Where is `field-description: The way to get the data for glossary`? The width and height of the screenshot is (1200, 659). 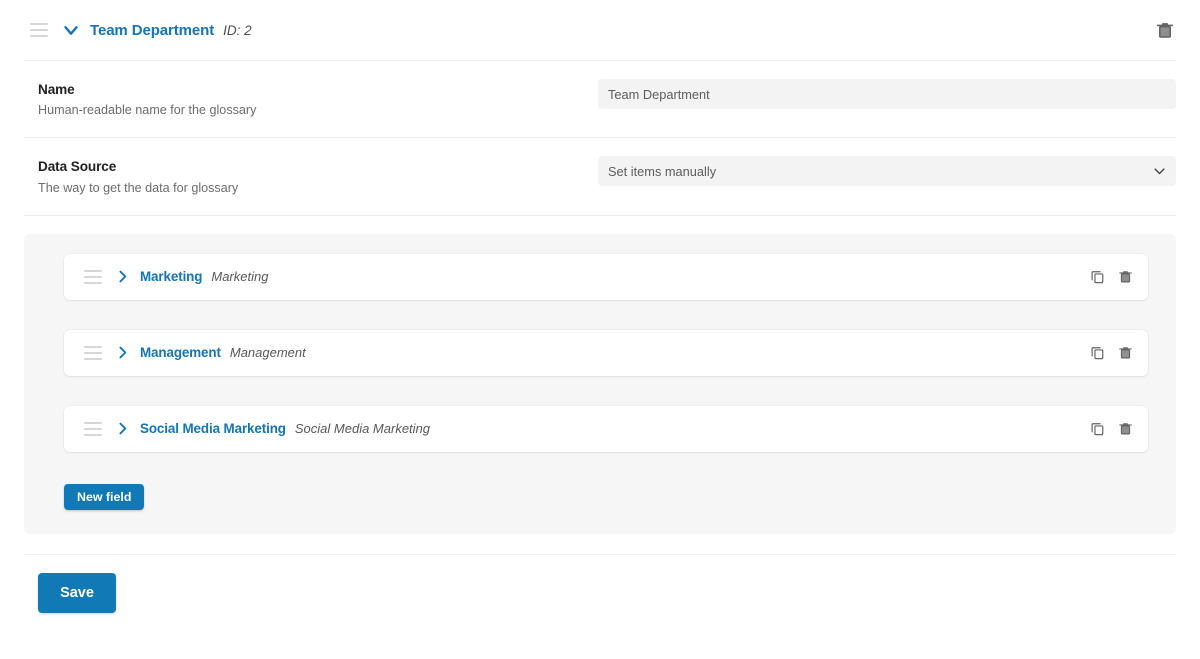
field-description: The way to get the data for glossary is located at coordinates (138, 187).